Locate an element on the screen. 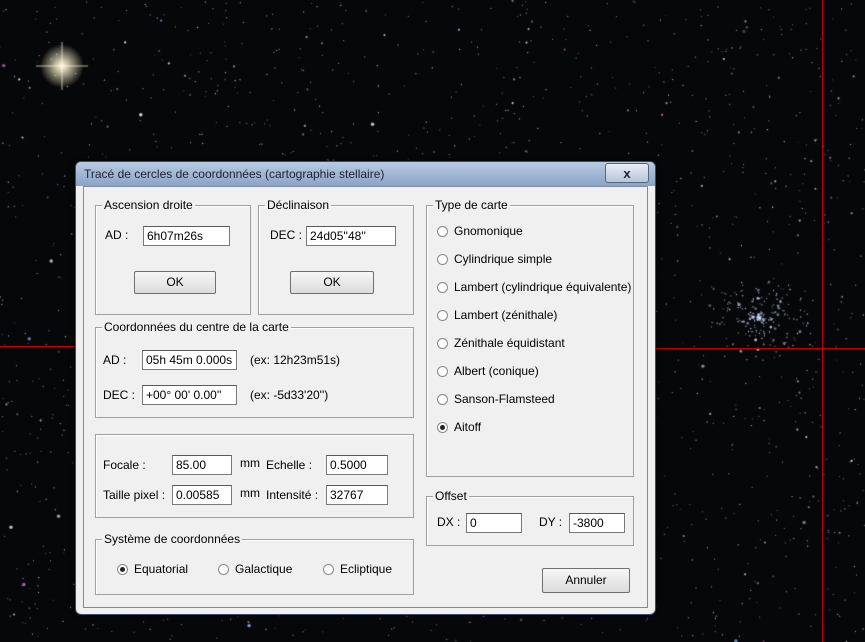  ascension-ad-input: 6h07m26s is located at coordinates (186, 236).